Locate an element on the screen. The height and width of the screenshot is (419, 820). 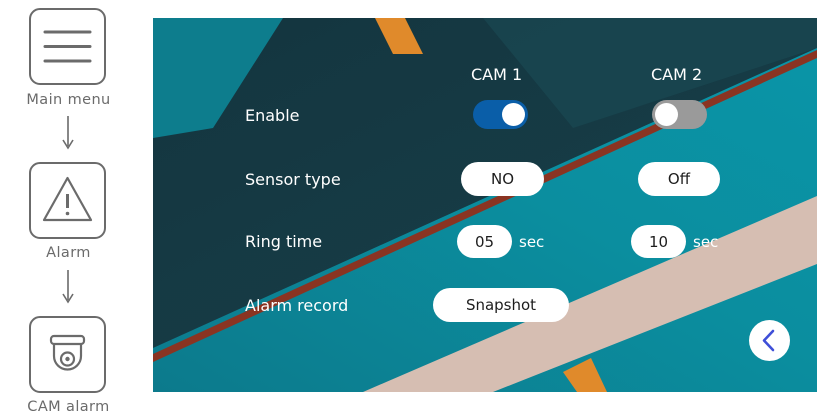
column-header-cam1: CAM 1 is located at coordinates (497, 74).